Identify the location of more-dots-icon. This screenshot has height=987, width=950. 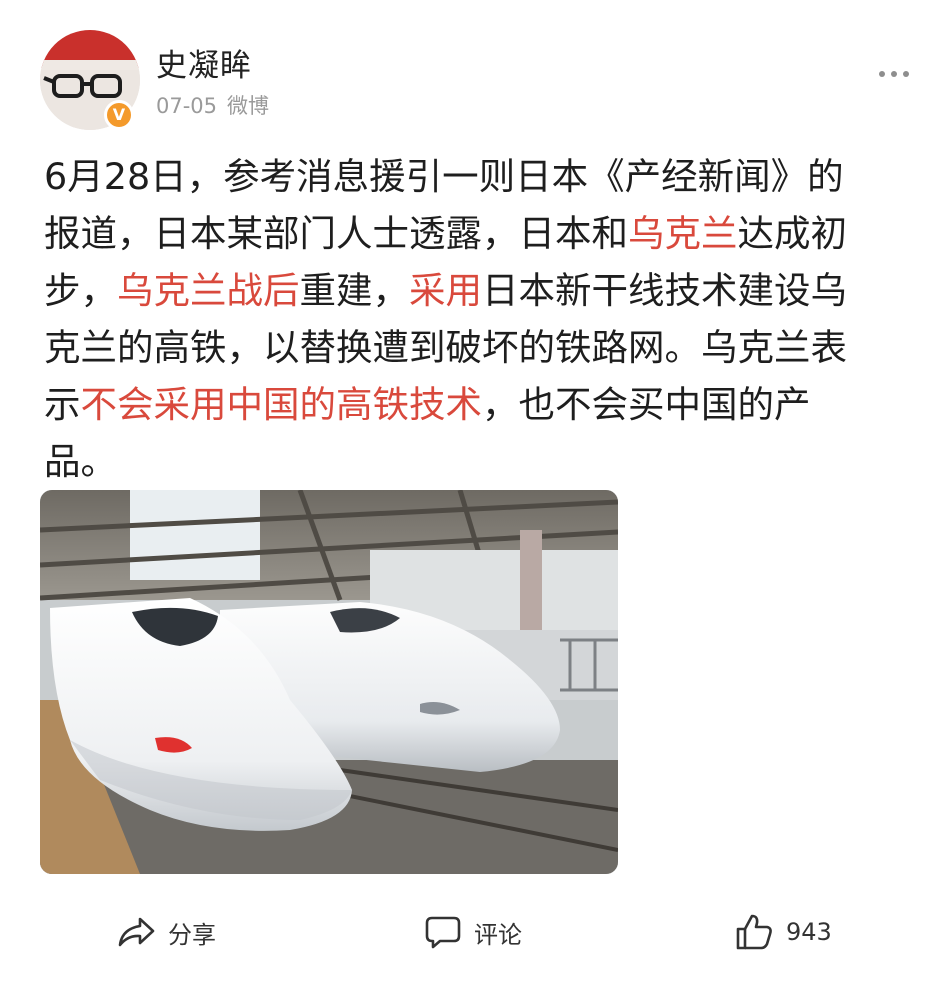
(894, 74).